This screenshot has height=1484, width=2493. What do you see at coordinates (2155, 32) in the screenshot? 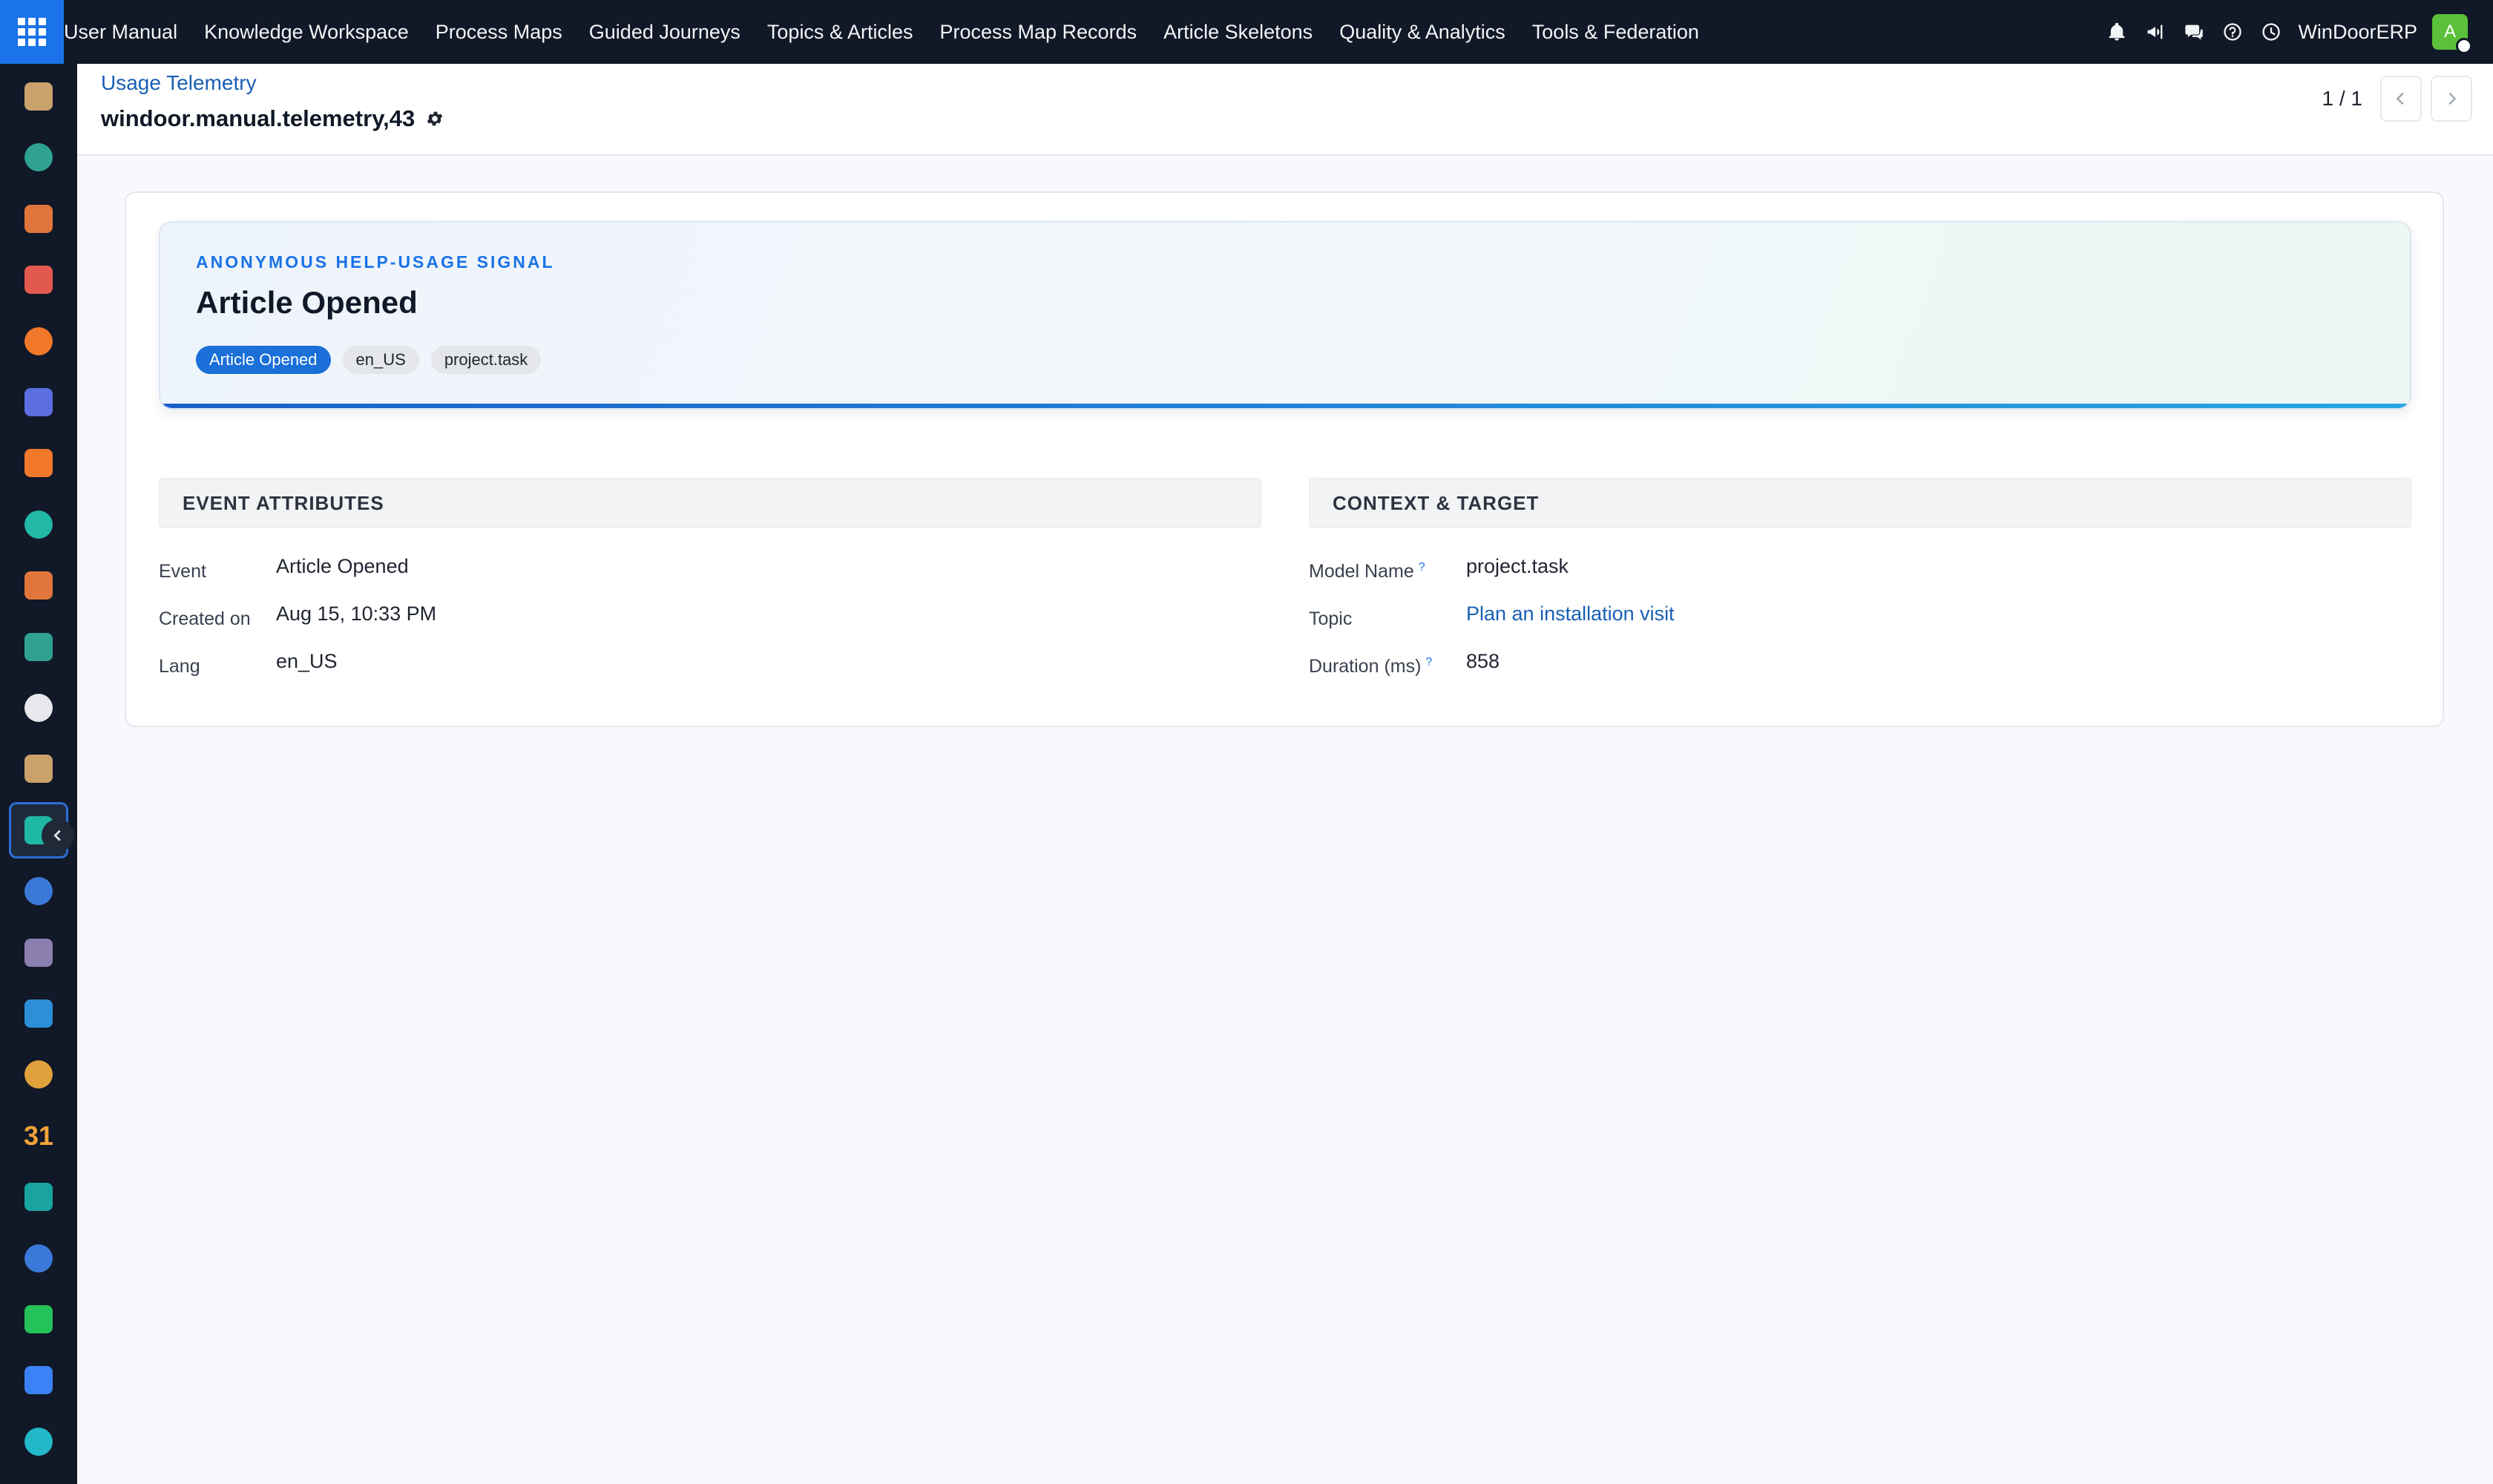
I see `megaphone-icon` at bounding box center [2155, 32].